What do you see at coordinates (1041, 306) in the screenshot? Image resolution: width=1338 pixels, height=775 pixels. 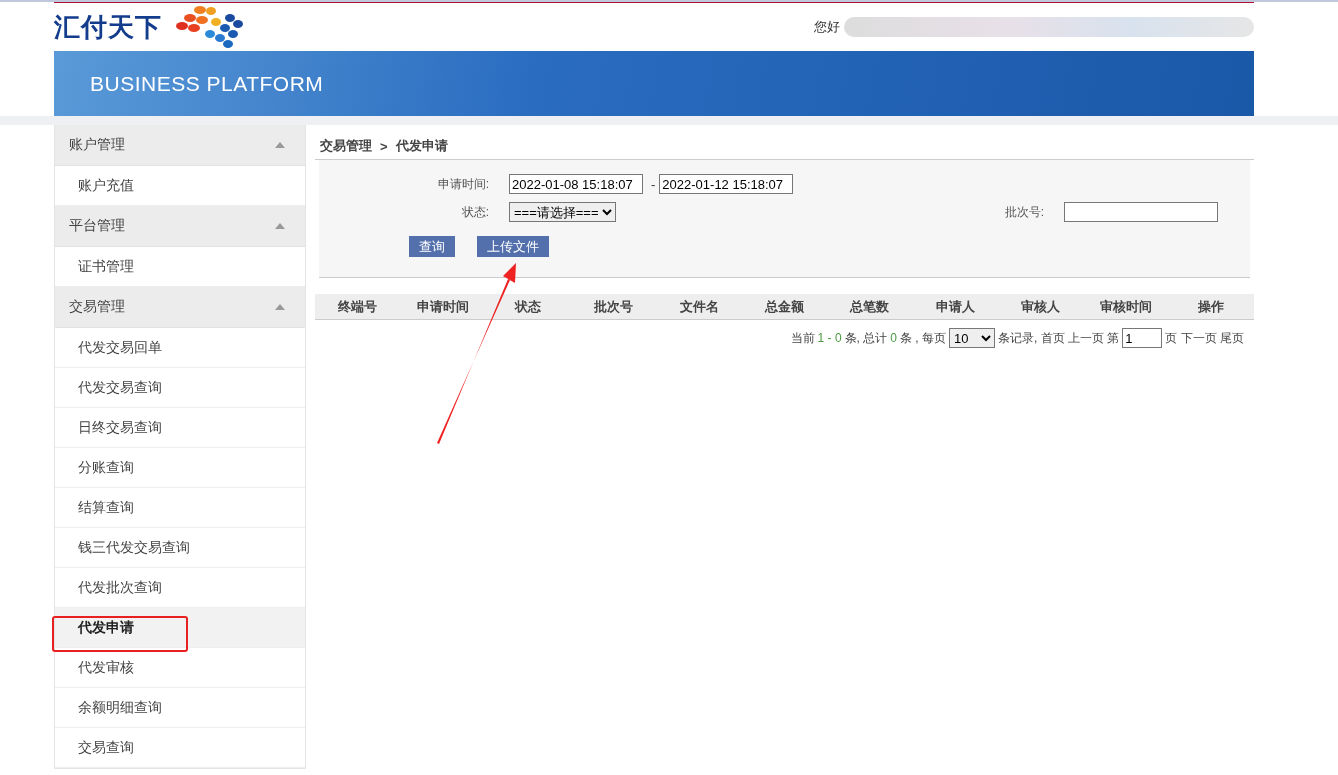 I see `column-header: 审核人` at bounding box center [1041, 306].